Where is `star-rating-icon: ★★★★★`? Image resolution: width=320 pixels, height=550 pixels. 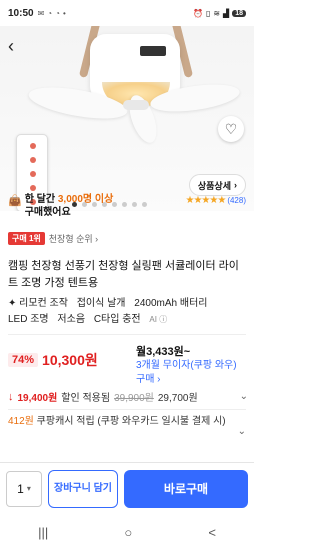
star-rating-icon: ★★★★★ is located at coordinates (205, 200).